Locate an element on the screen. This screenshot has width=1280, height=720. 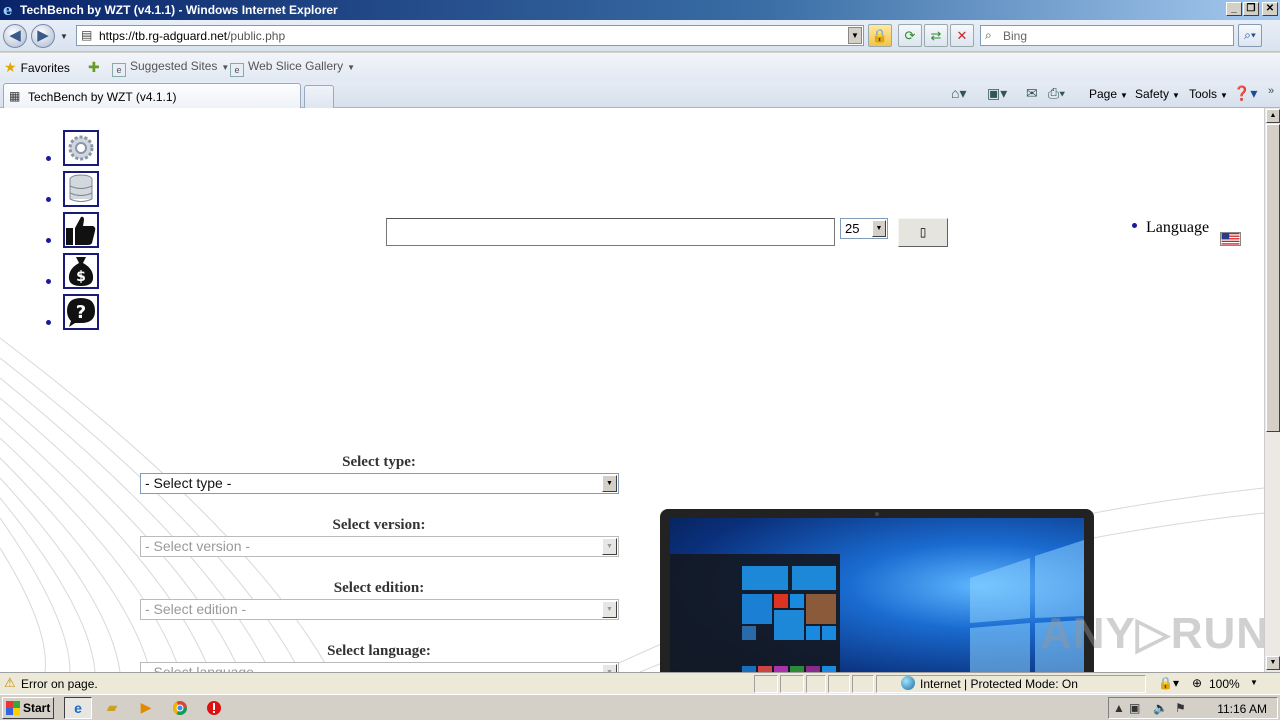
tools-menu-label: Tools is located at coordinates (1203, 94).